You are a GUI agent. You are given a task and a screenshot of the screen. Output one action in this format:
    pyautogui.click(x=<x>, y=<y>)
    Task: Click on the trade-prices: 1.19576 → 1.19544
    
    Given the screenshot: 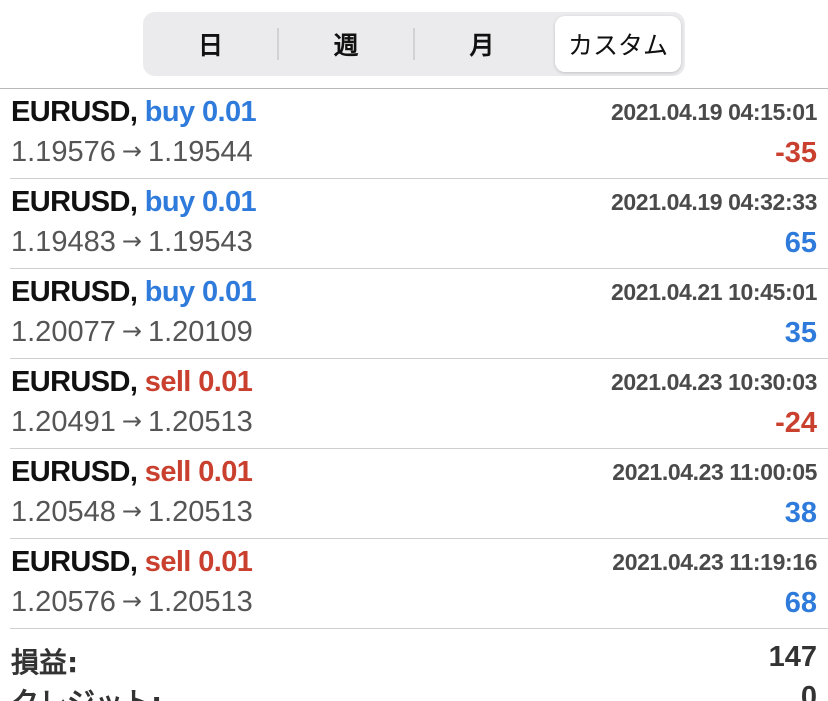 What is the action you would take?
    pyautogui.click(x=132, y=152)
    